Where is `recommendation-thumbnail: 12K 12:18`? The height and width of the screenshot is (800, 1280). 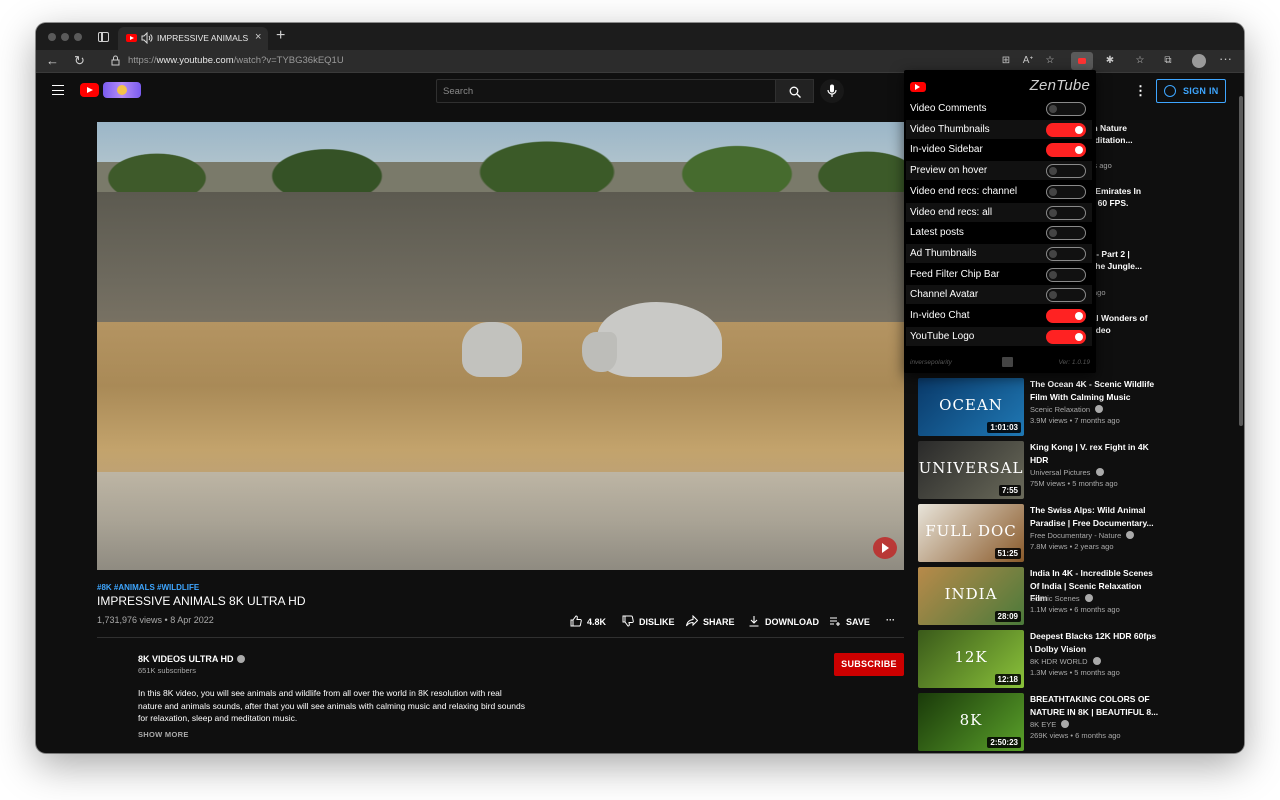
recommendation-thumbnail: 12K 12:18 is located at coordinates (971, 659).